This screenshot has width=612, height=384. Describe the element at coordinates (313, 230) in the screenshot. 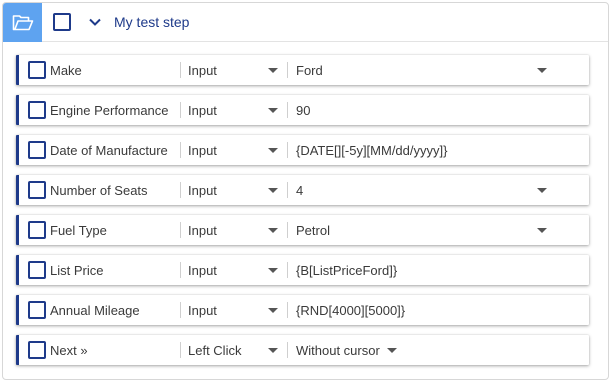

I see `row-value-field: Petrol` at that location.